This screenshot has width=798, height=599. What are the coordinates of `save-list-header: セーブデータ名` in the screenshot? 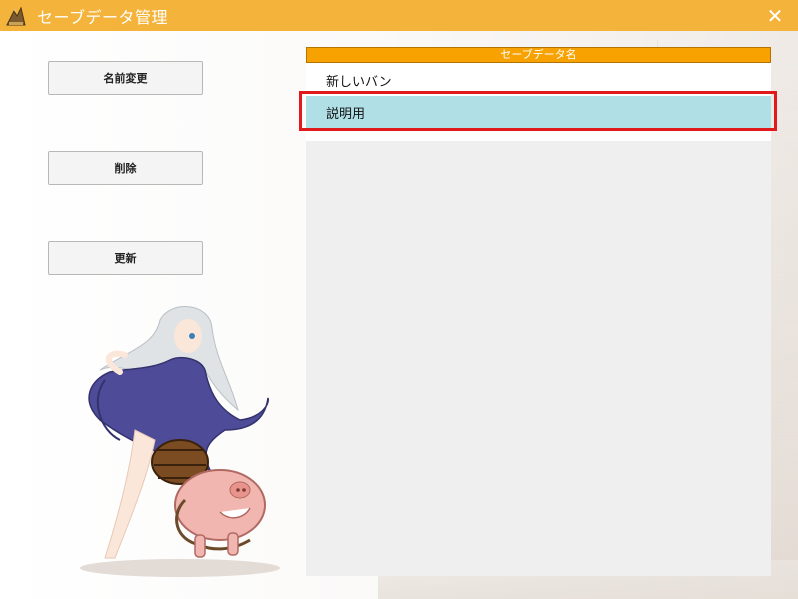 It's located at (538, 55).